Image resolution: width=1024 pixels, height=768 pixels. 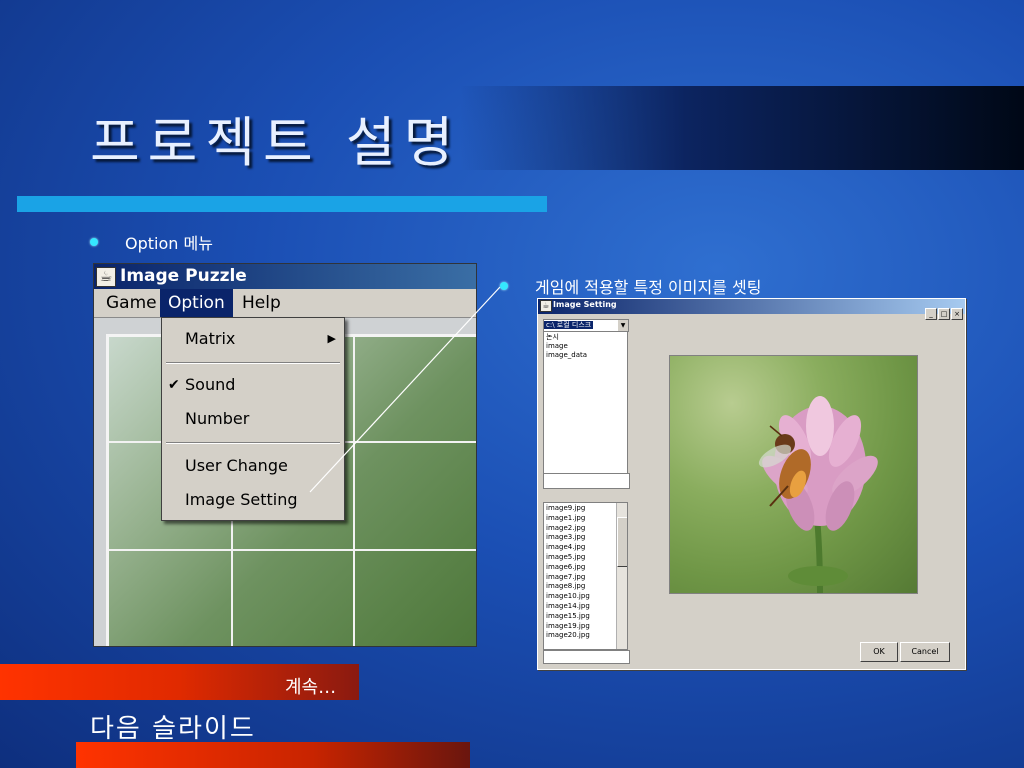 I want to click on bullet-image-setting: 게임에 적용할 특정 이미지를 셋팅, so click(x=648, y=287).